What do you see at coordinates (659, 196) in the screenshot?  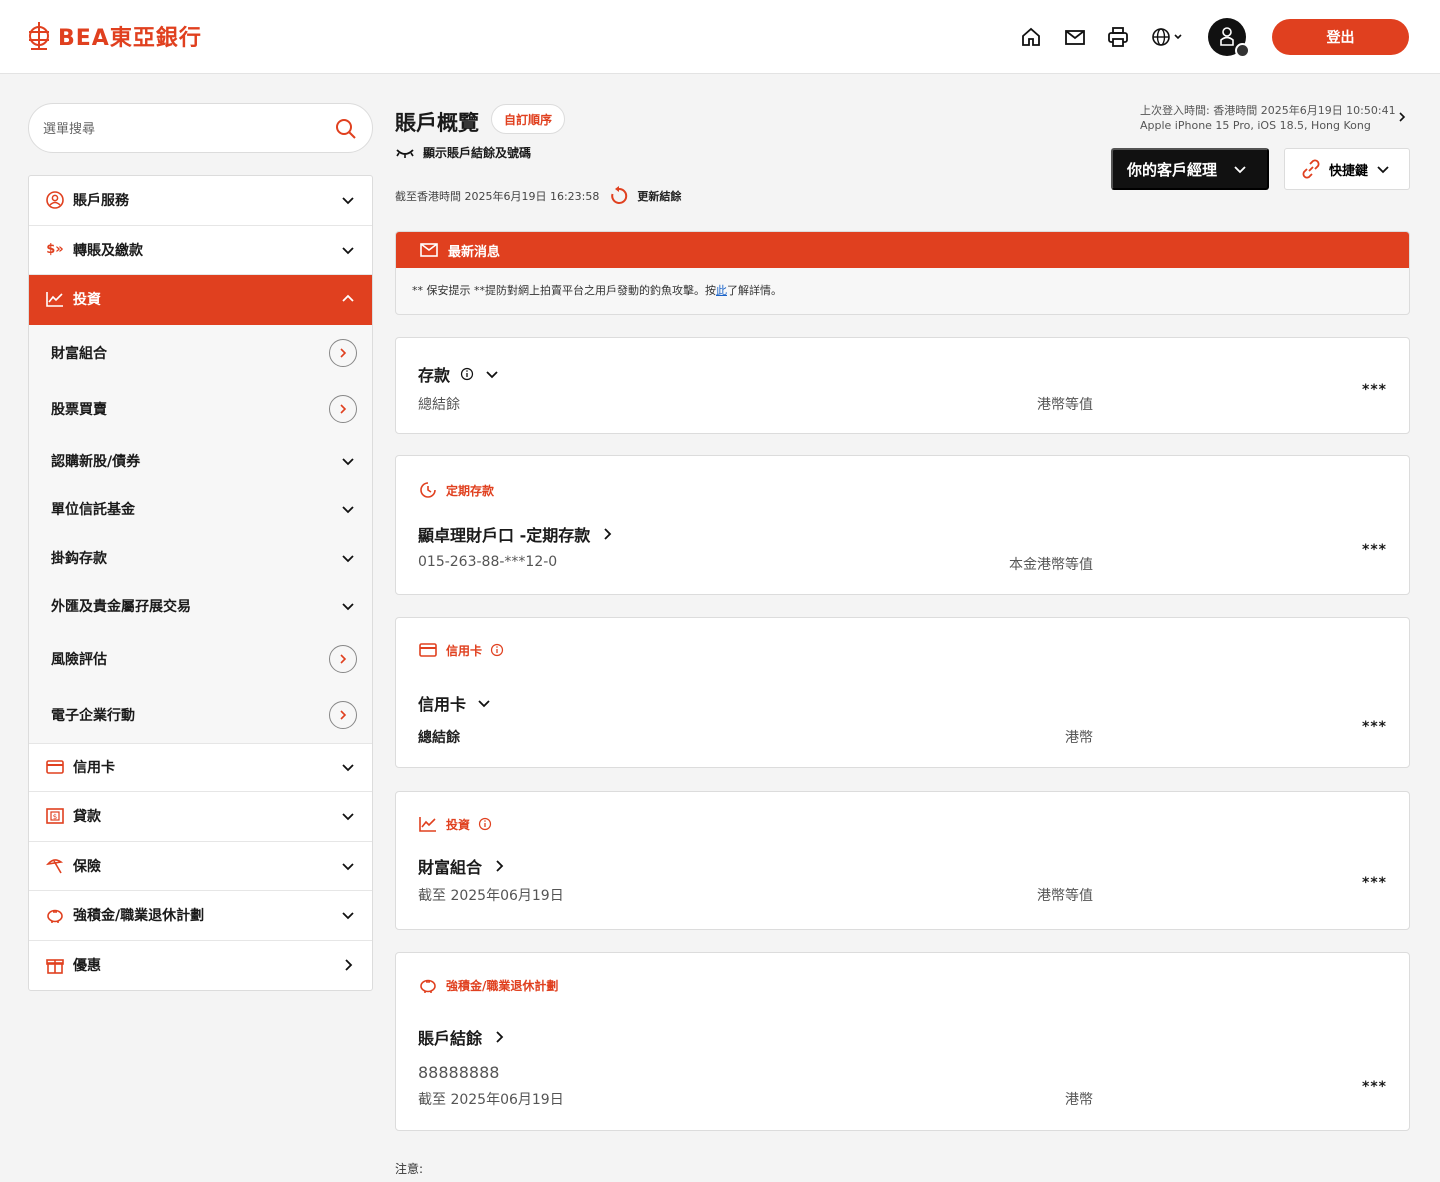 I see `refresh-label: 更新結餘` at bounding box center [659, 196].